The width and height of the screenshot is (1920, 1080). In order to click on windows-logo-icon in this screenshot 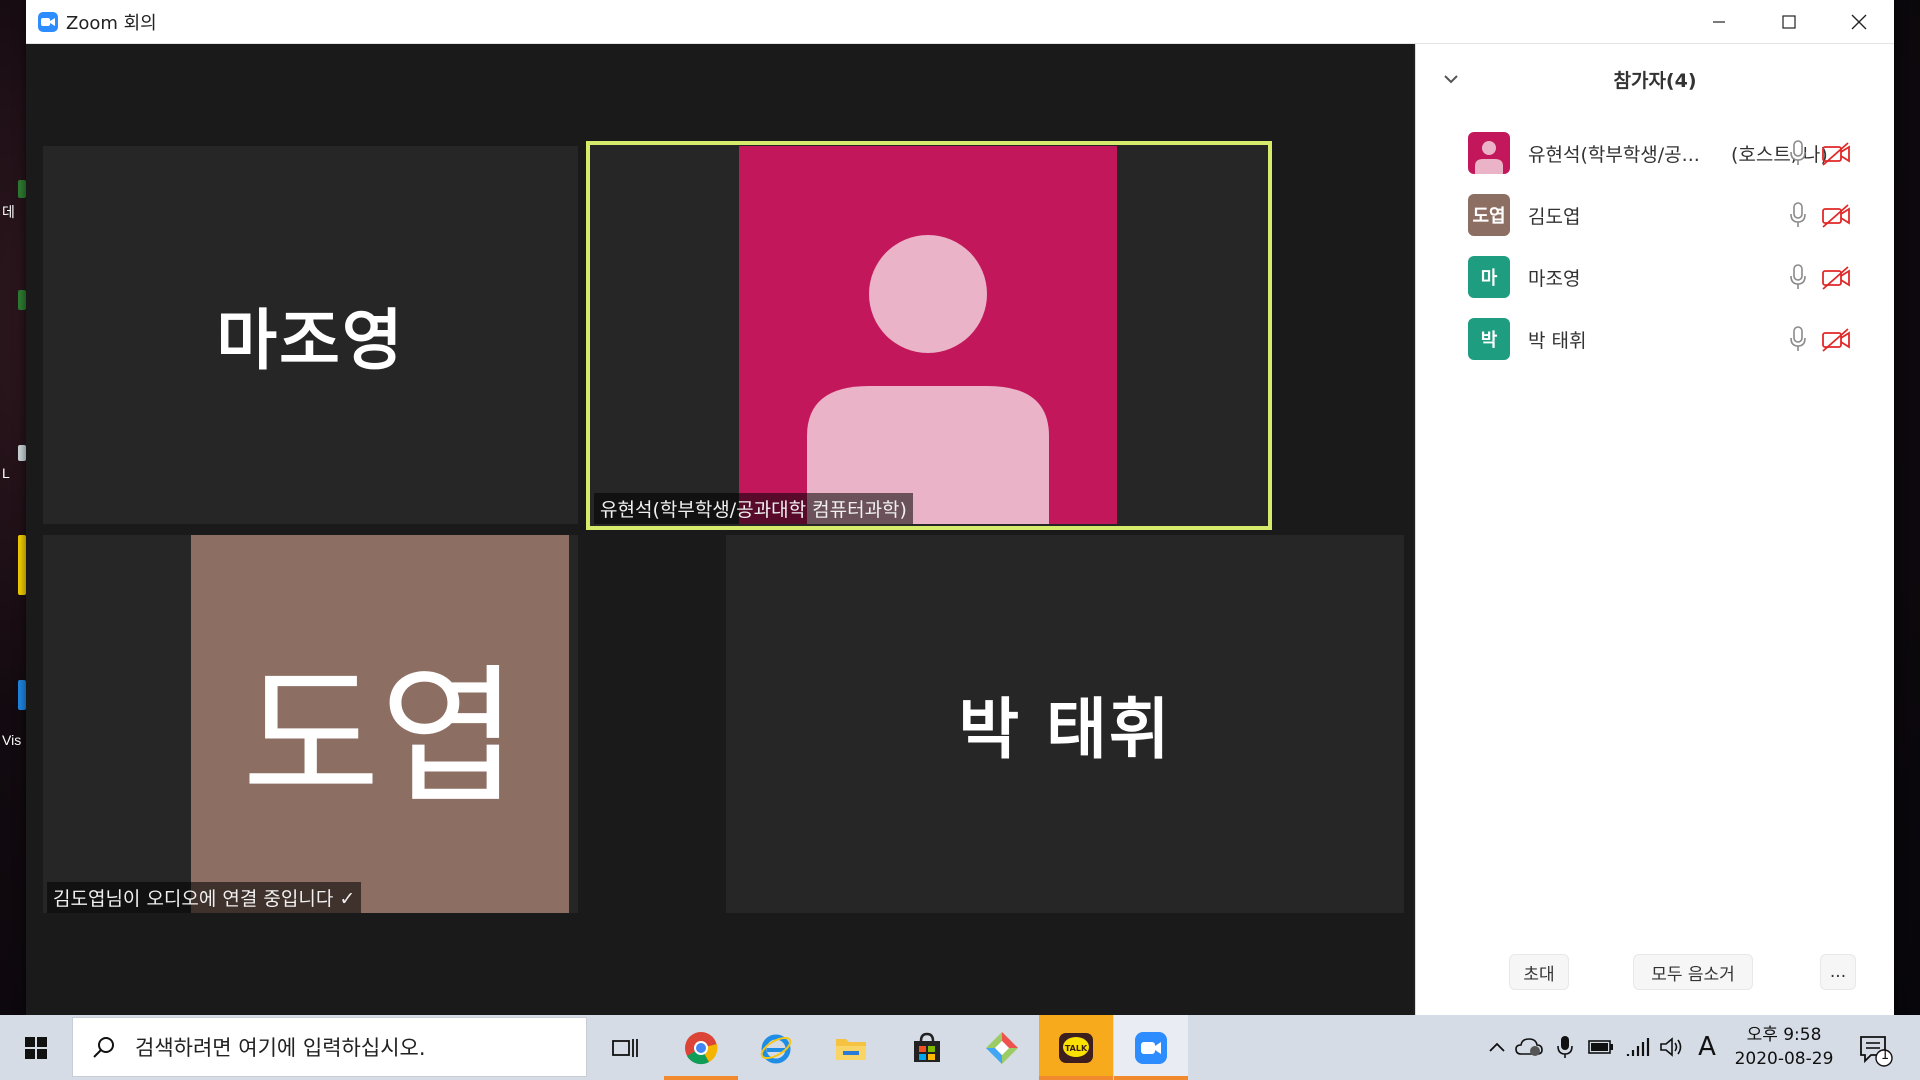, I will do `click(36, 1047)`.